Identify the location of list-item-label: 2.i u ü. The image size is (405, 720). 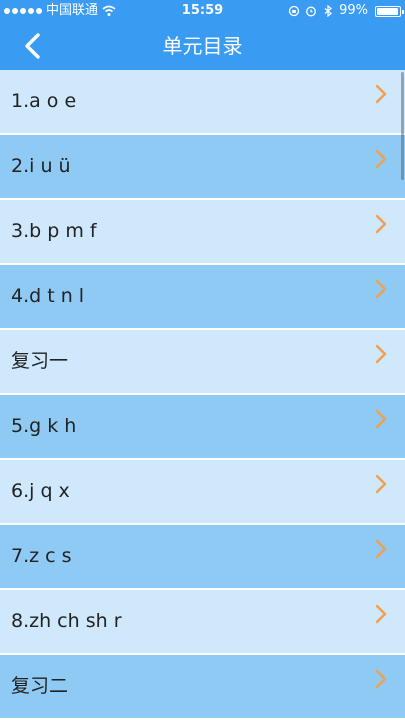
(41, 166).